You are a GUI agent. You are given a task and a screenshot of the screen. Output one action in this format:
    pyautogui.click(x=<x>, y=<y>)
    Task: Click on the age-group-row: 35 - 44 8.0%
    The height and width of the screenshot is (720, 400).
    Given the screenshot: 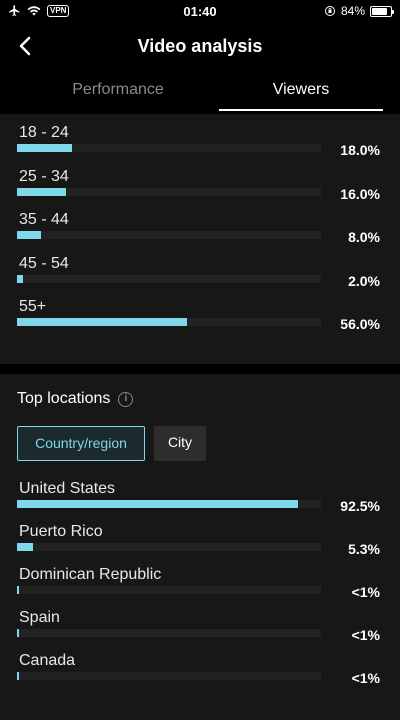 What is the action you would take?
    pyautogui.click(x=200, y=233)
    